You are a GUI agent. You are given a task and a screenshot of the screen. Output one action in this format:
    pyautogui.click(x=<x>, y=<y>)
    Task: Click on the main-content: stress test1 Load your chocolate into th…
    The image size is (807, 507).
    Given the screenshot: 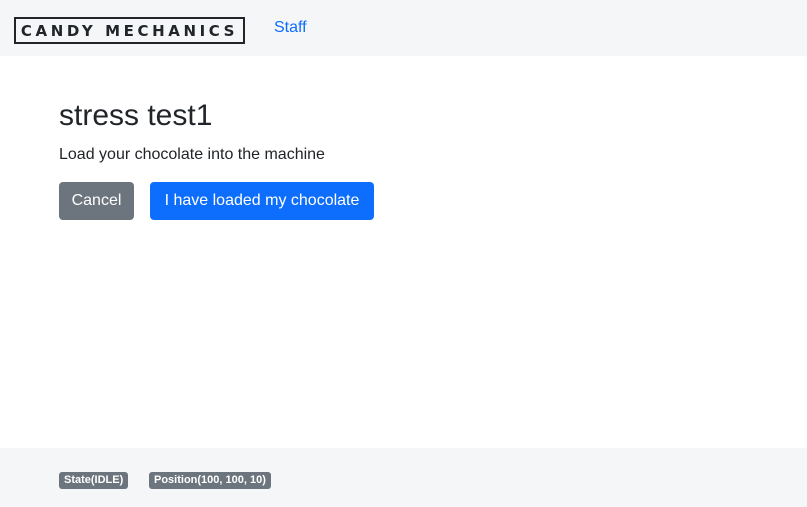 What is the action you would take?
    pyautogui.click(x=192, y=132)
    